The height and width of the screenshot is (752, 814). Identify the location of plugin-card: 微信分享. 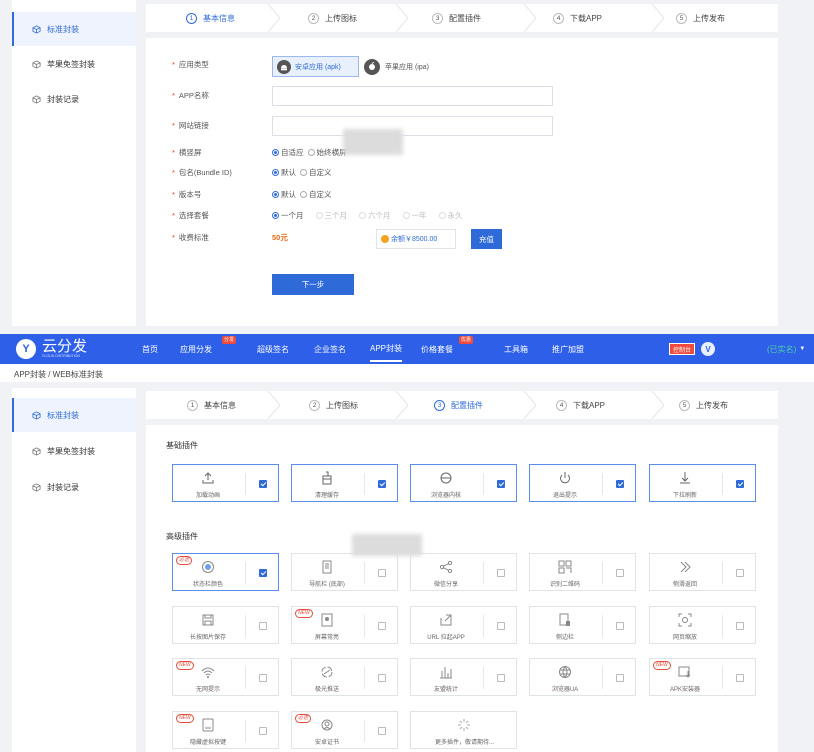
(463, 572).